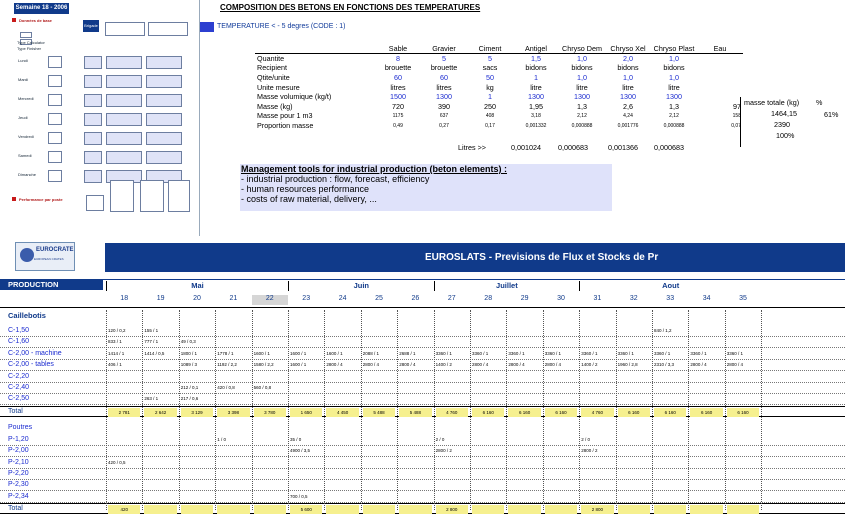 Image resolution: width=845 pixels, height=522 pixels. Describe the element at coordinates (188, 341) in the screenshot. I see `row-cell: 49 / 0,3` at that location.